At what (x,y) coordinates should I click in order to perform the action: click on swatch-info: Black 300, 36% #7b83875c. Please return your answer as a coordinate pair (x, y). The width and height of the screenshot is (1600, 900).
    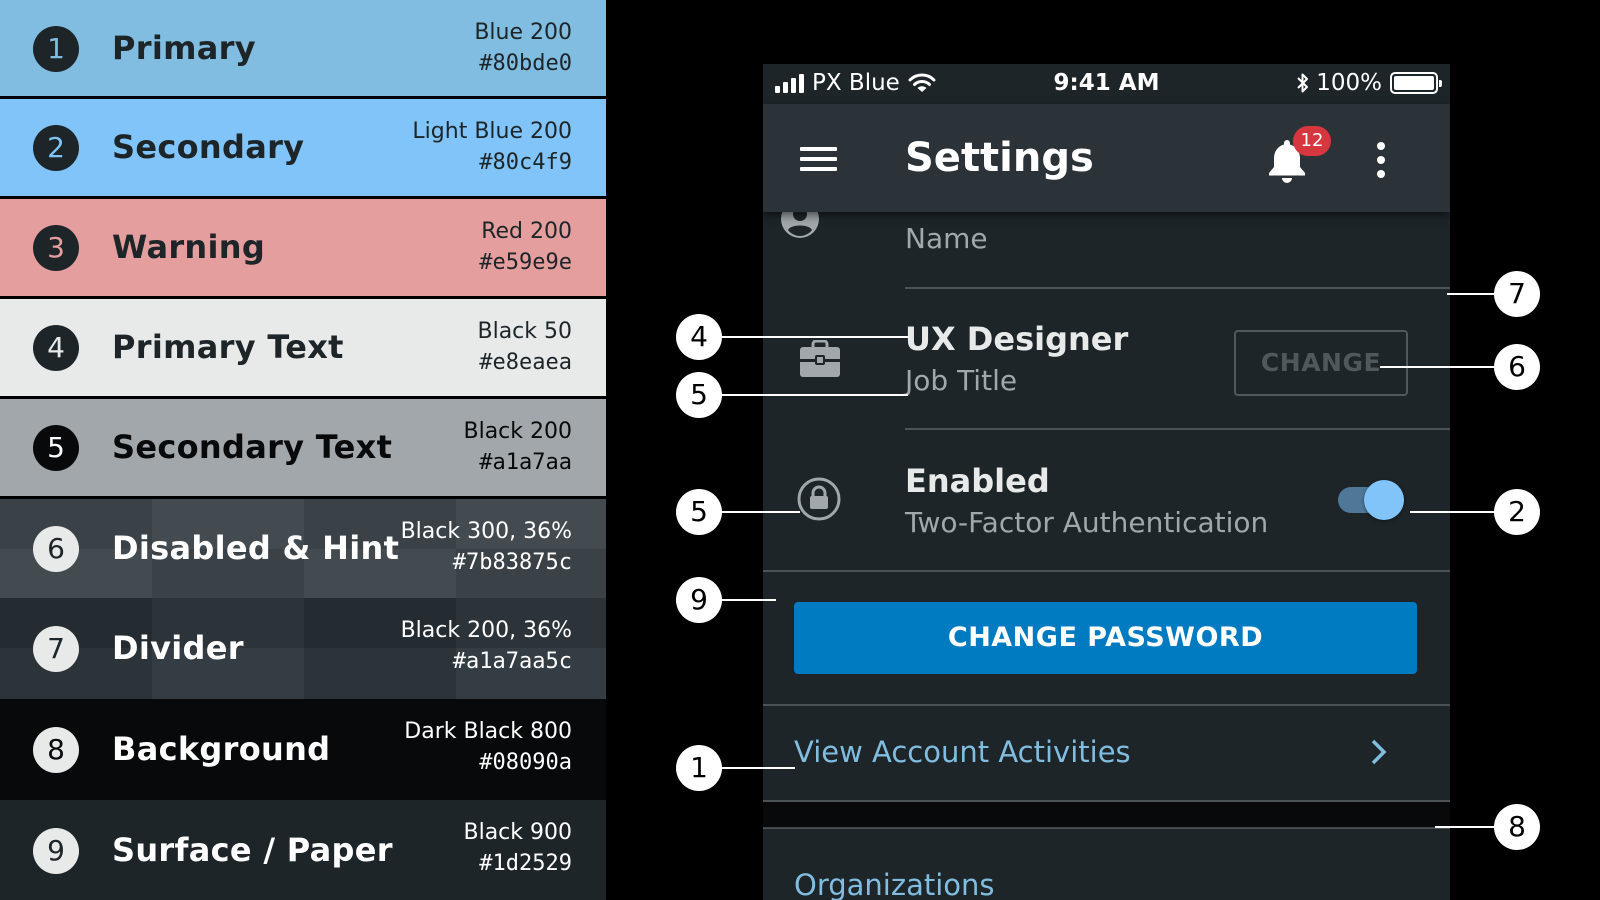
    Looking at the image, I should click on (486, 548).